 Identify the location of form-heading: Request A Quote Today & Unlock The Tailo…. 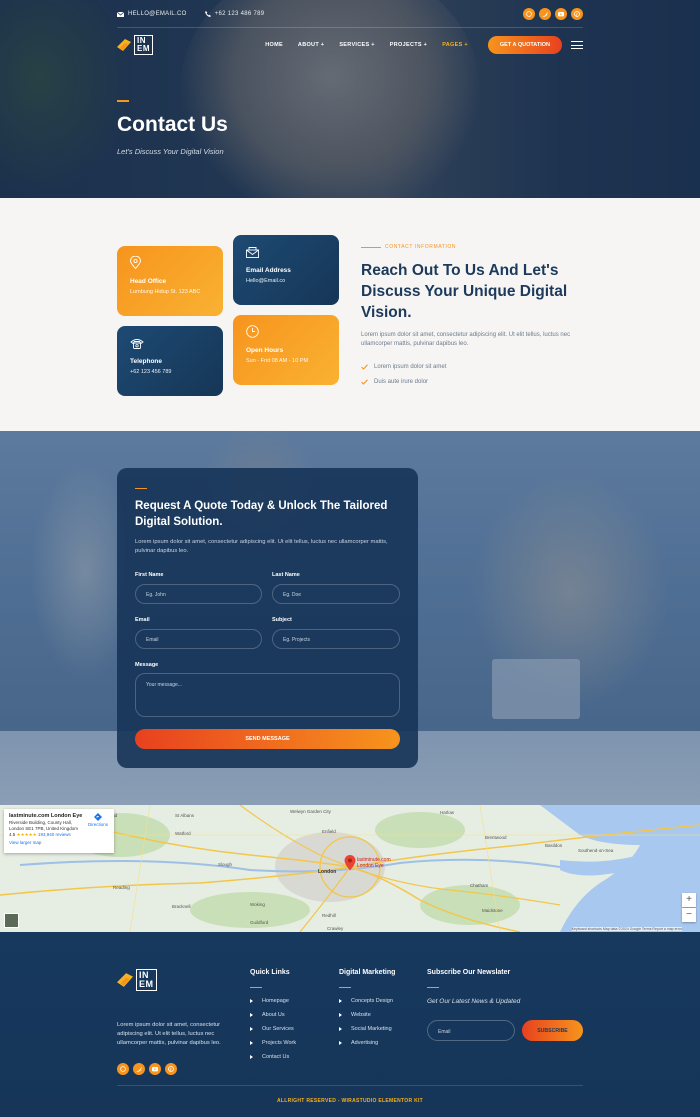
(261, 514).